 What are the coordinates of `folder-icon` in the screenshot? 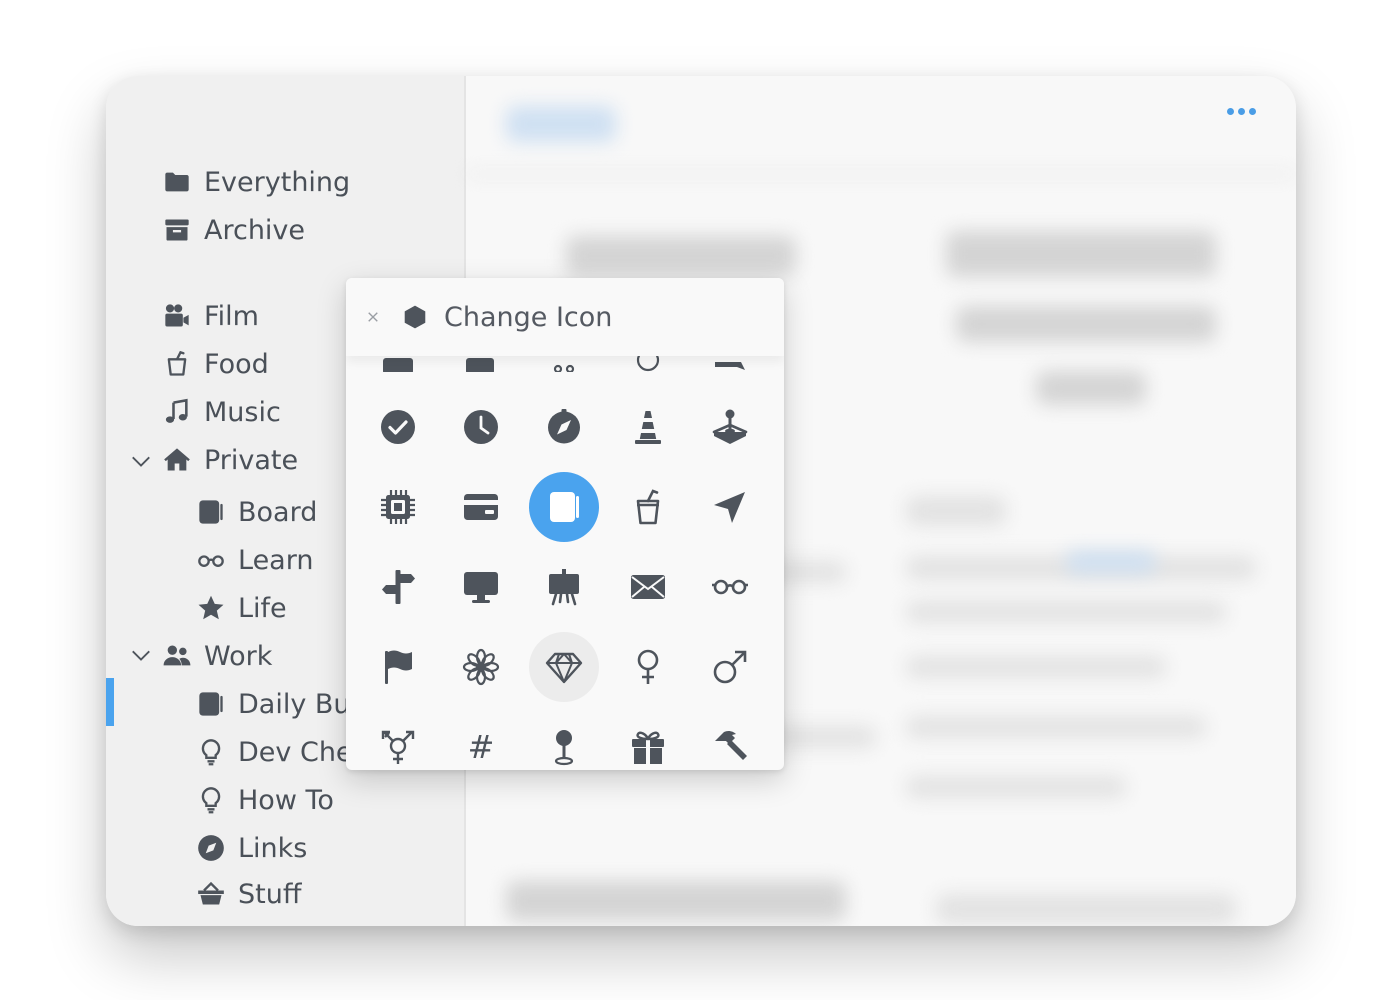 It's located at (177, 182).